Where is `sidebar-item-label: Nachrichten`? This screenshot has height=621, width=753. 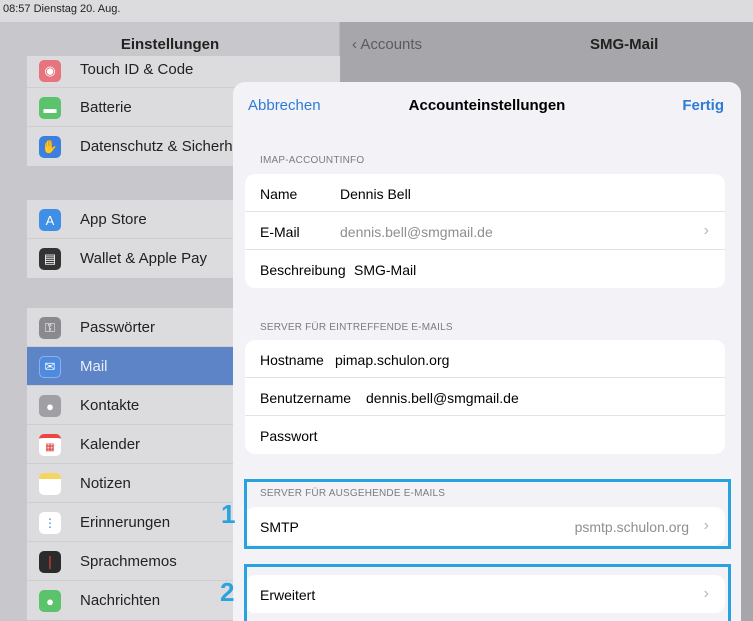 sidebar-item-label: Nachrichten is located at coordinates (120, 600).